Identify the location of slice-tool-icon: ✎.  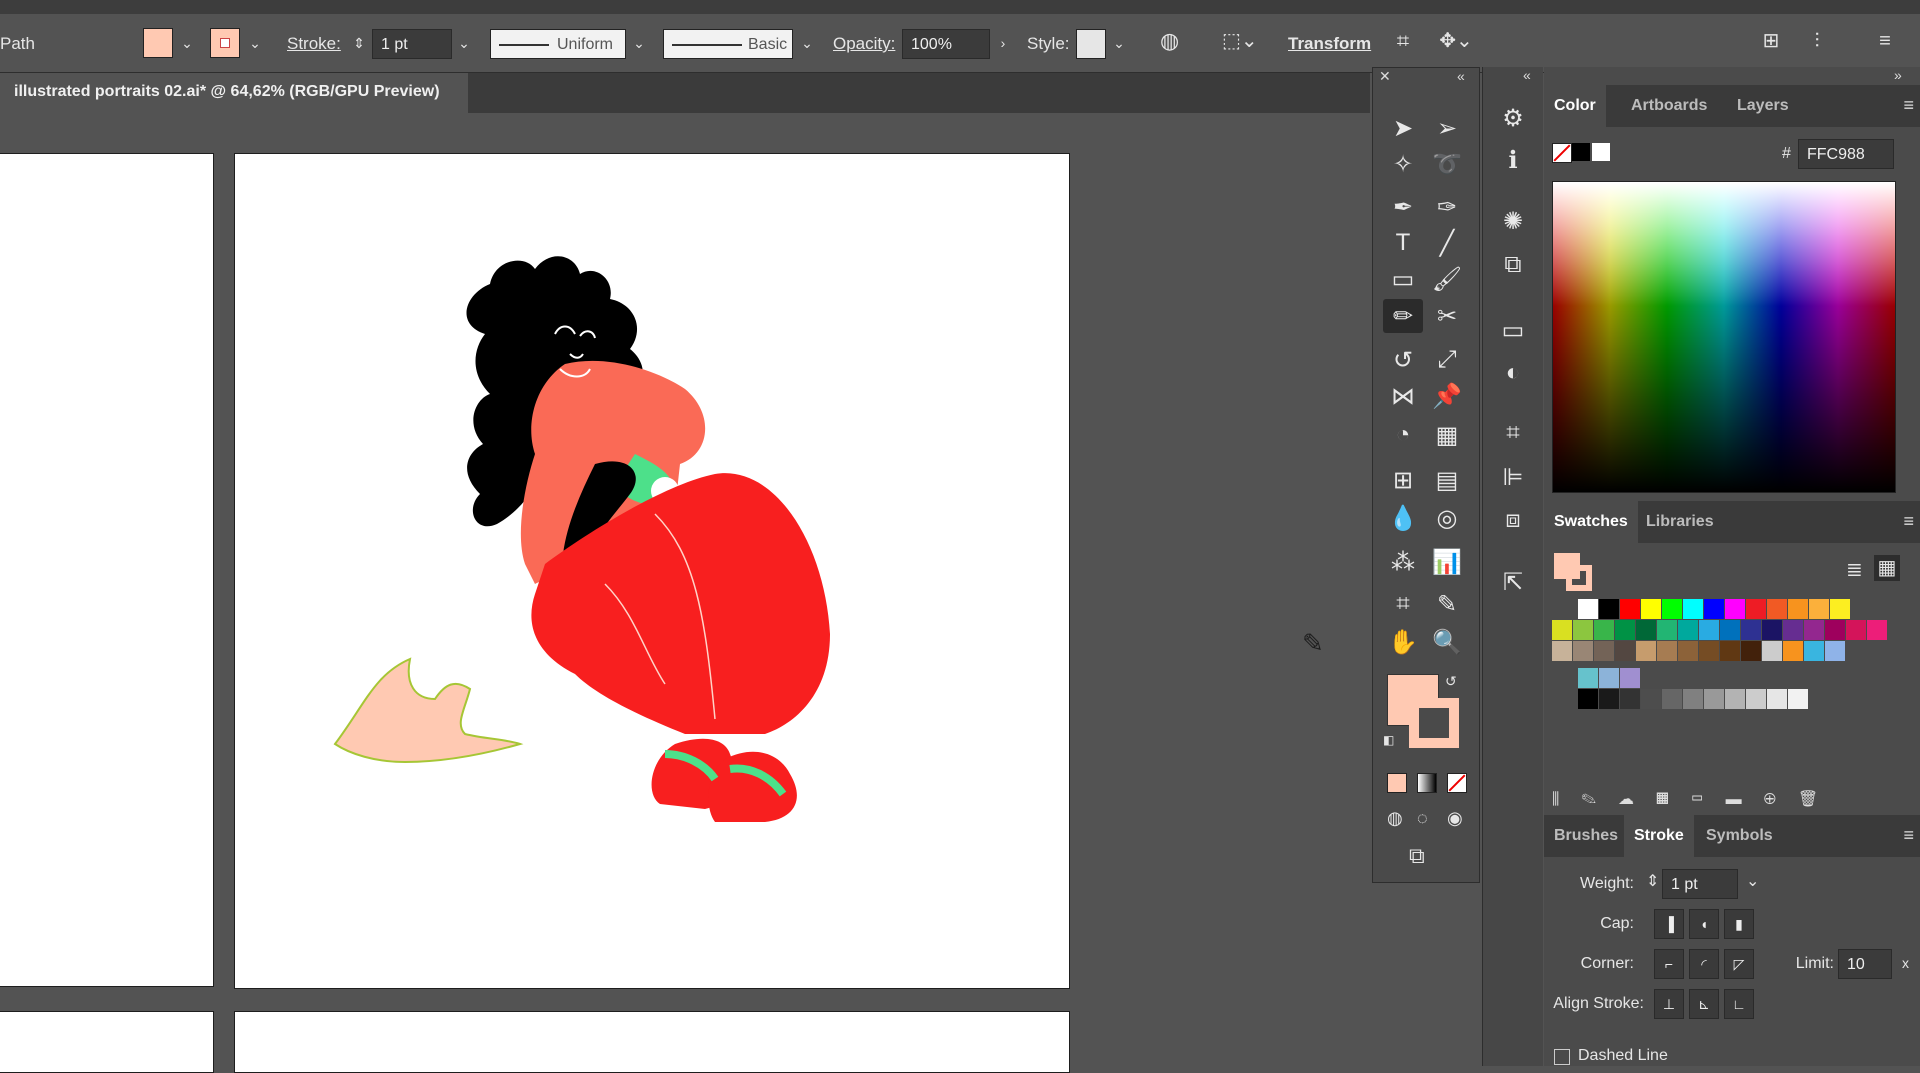
(1447, 604).